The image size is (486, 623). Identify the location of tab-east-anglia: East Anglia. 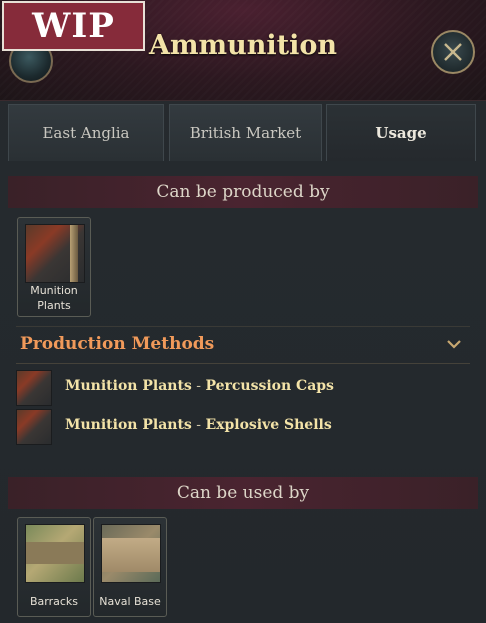
(86, 132).